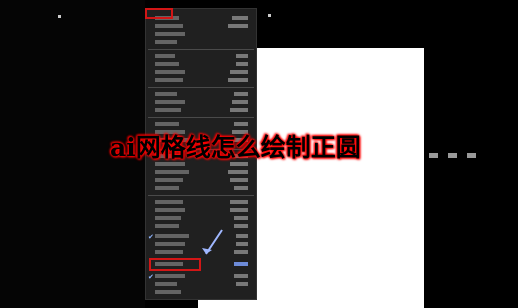 This screenshot has width=518, height=308. I want to click on overlay-title: ai网格线怎么绘制正圆, so click(235, 147).